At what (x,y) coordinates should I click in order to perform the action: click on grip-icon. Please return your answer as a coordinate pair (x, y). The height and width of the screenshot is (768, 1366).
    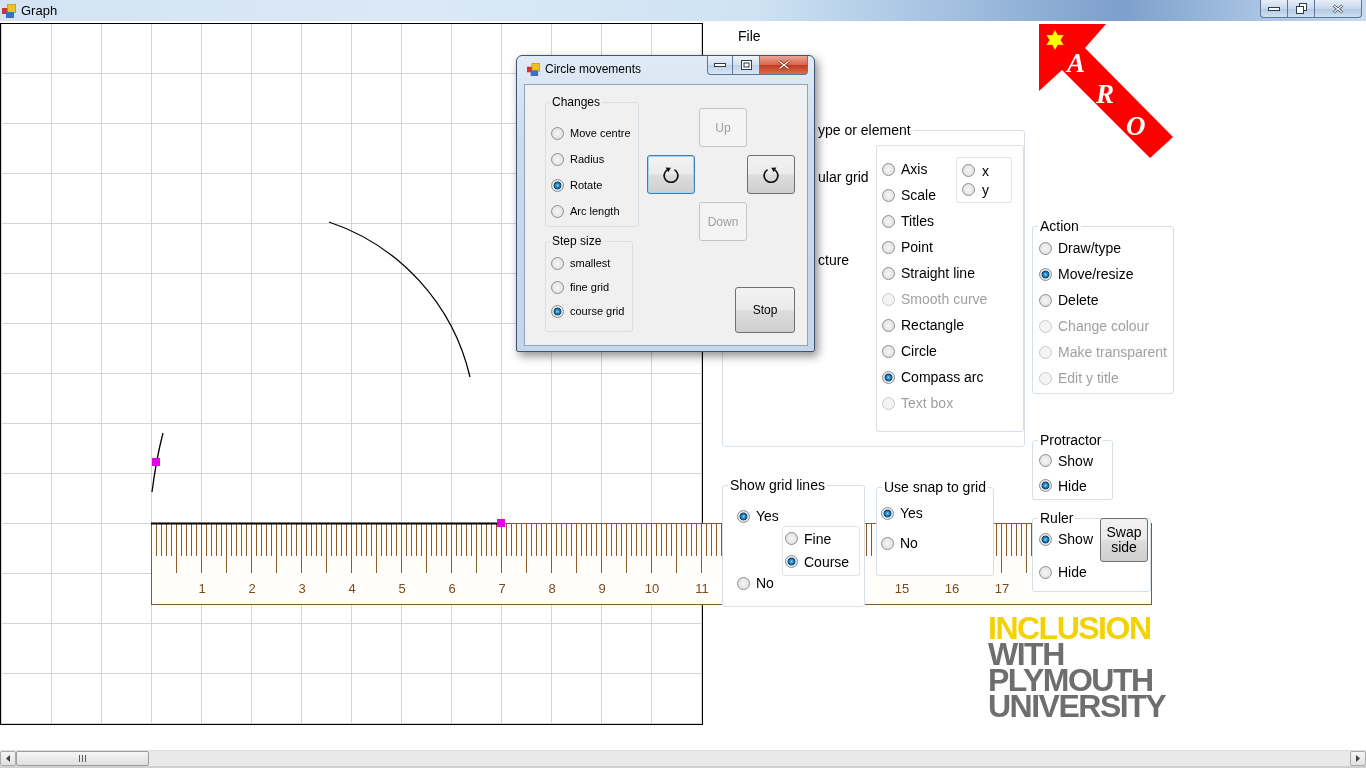
    Looking at the image, I should click on (82, 758).